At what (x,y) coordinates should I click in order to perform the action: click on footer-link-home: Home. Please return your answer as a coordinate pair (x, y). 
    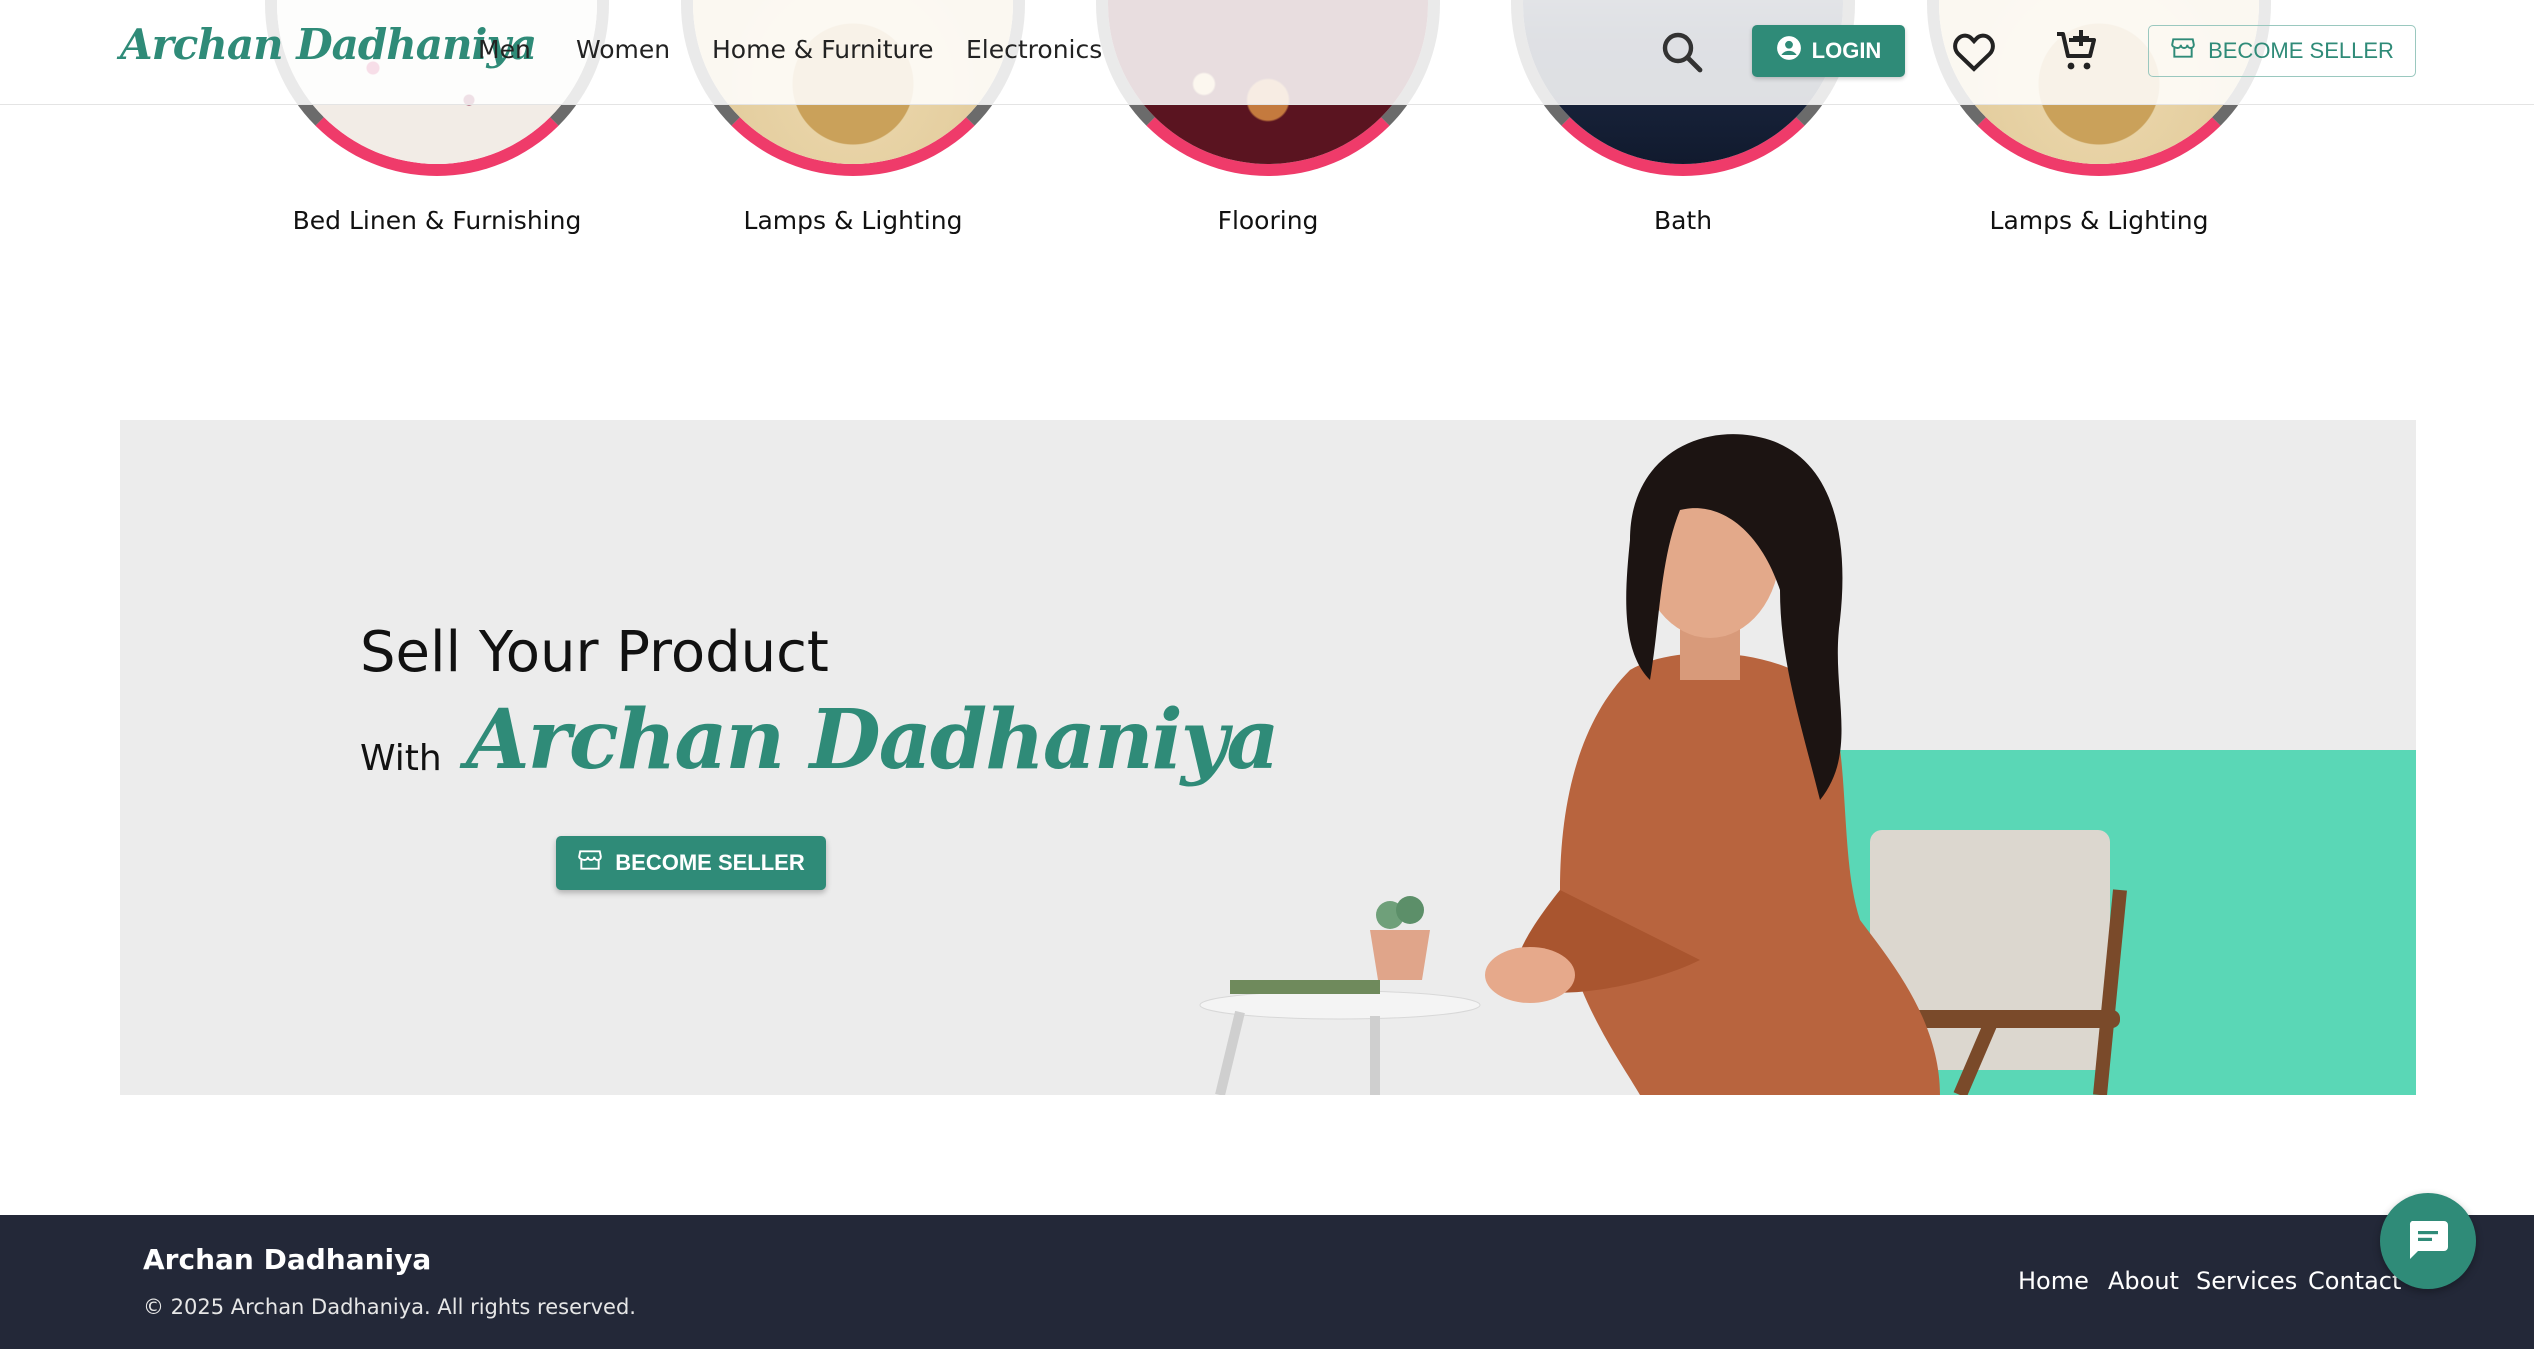
    Looking at the image, I should click on (2053, 1281).